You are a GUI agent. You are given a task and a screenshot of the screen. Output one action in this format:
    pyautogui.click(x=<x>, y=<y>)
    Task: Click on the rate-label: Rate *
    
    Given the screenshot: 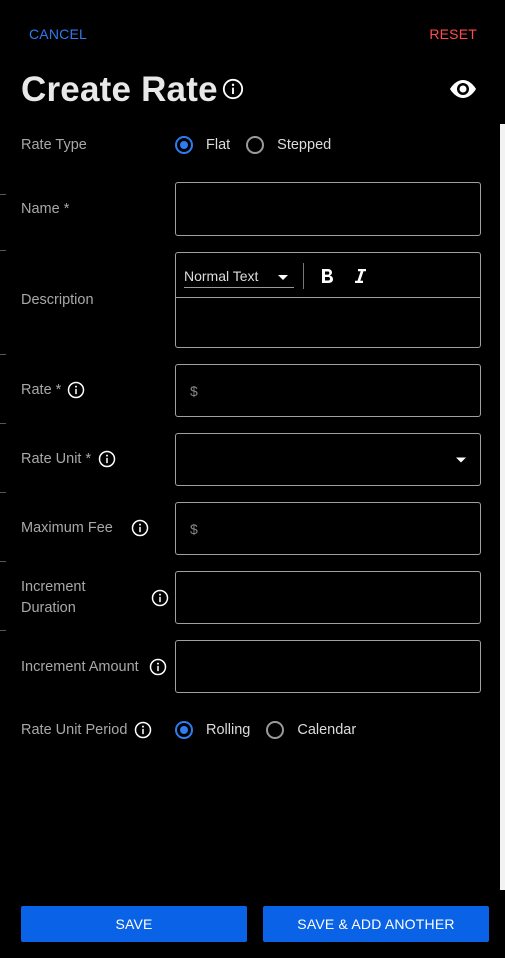 What is the action you would take?
    pyautogui.click(x=41, y=390)
    